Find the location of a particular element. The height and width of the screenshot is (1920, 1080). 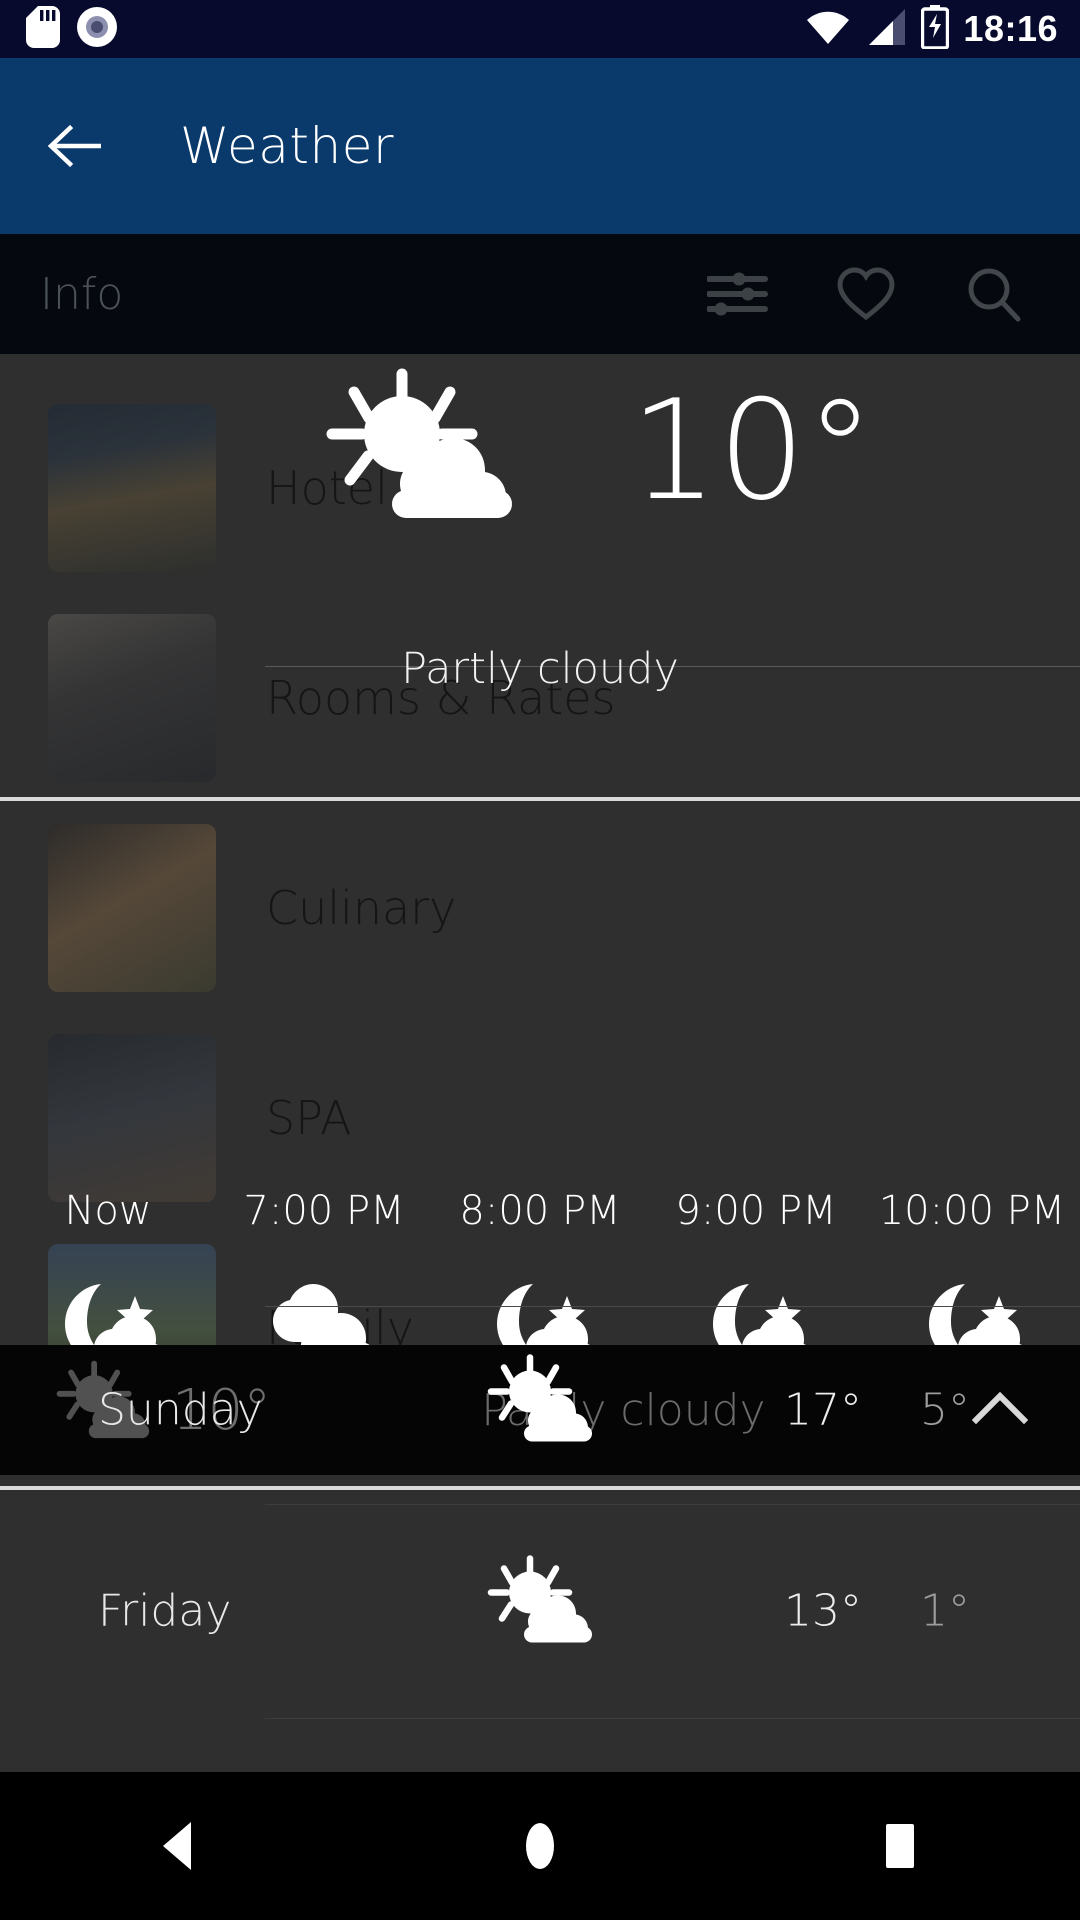

heart-icon is located at coordinates (866, 294).